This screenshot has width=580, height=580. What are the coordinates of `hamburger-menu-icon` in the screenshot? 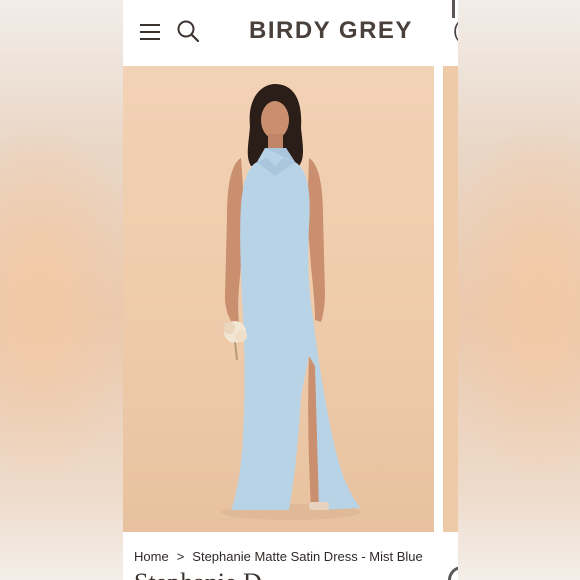 It's located at (150, 32).